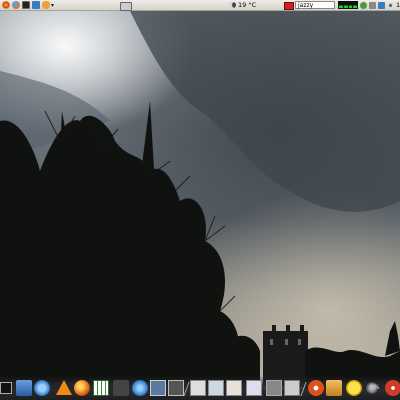 The image size is (400, 400). What do you see at coordinates (16, 5) in the screenshot?
I see `firefox-icon` at bounding box center [16, 5].